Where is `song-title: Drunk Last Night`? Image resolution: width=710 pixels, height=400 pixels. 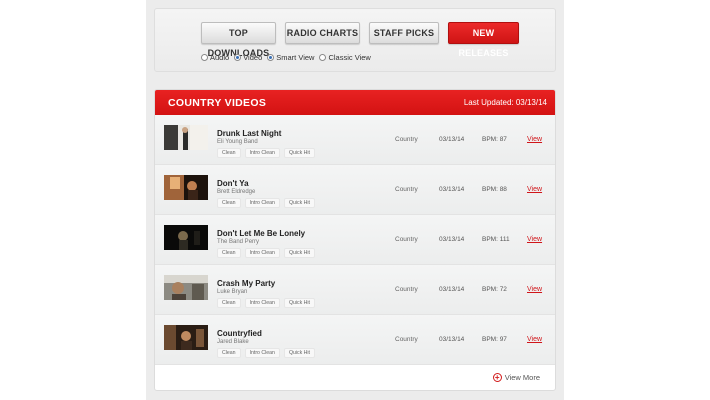 song-title: Drunk Last Night is located at coordinates (249, 133).